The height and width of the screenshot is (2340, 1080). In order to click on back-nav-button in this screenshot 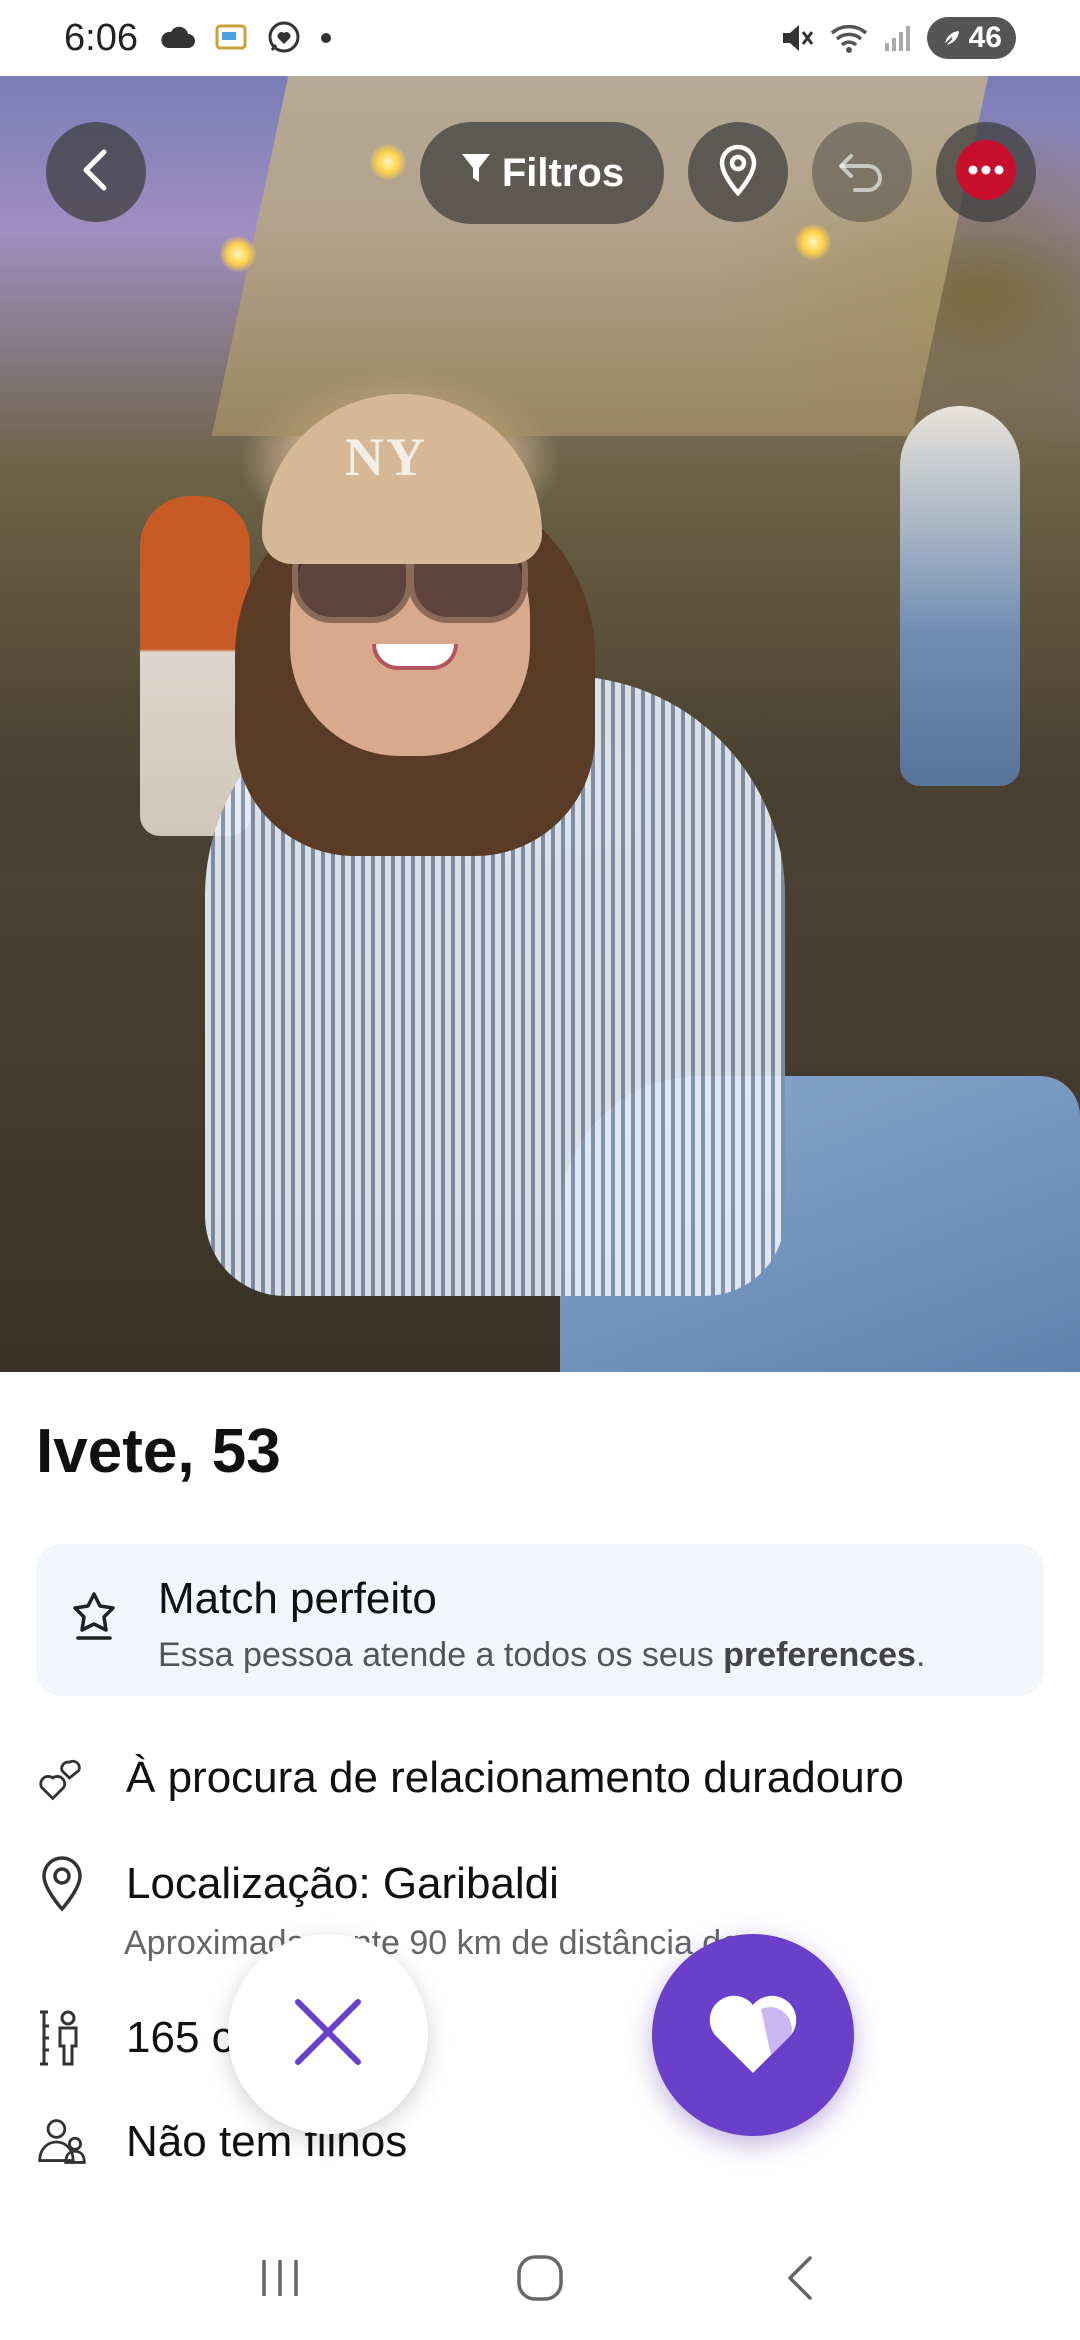, I will do `click(800, 2280)`.